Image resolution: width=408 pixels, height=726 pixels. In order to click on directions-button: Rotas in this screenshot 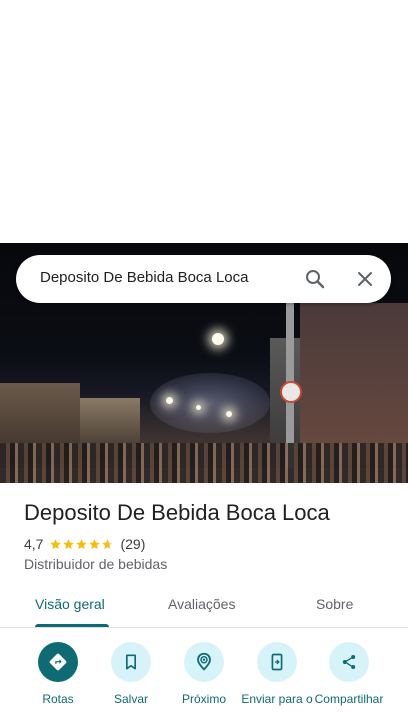, I will do `click(58, 674)`.